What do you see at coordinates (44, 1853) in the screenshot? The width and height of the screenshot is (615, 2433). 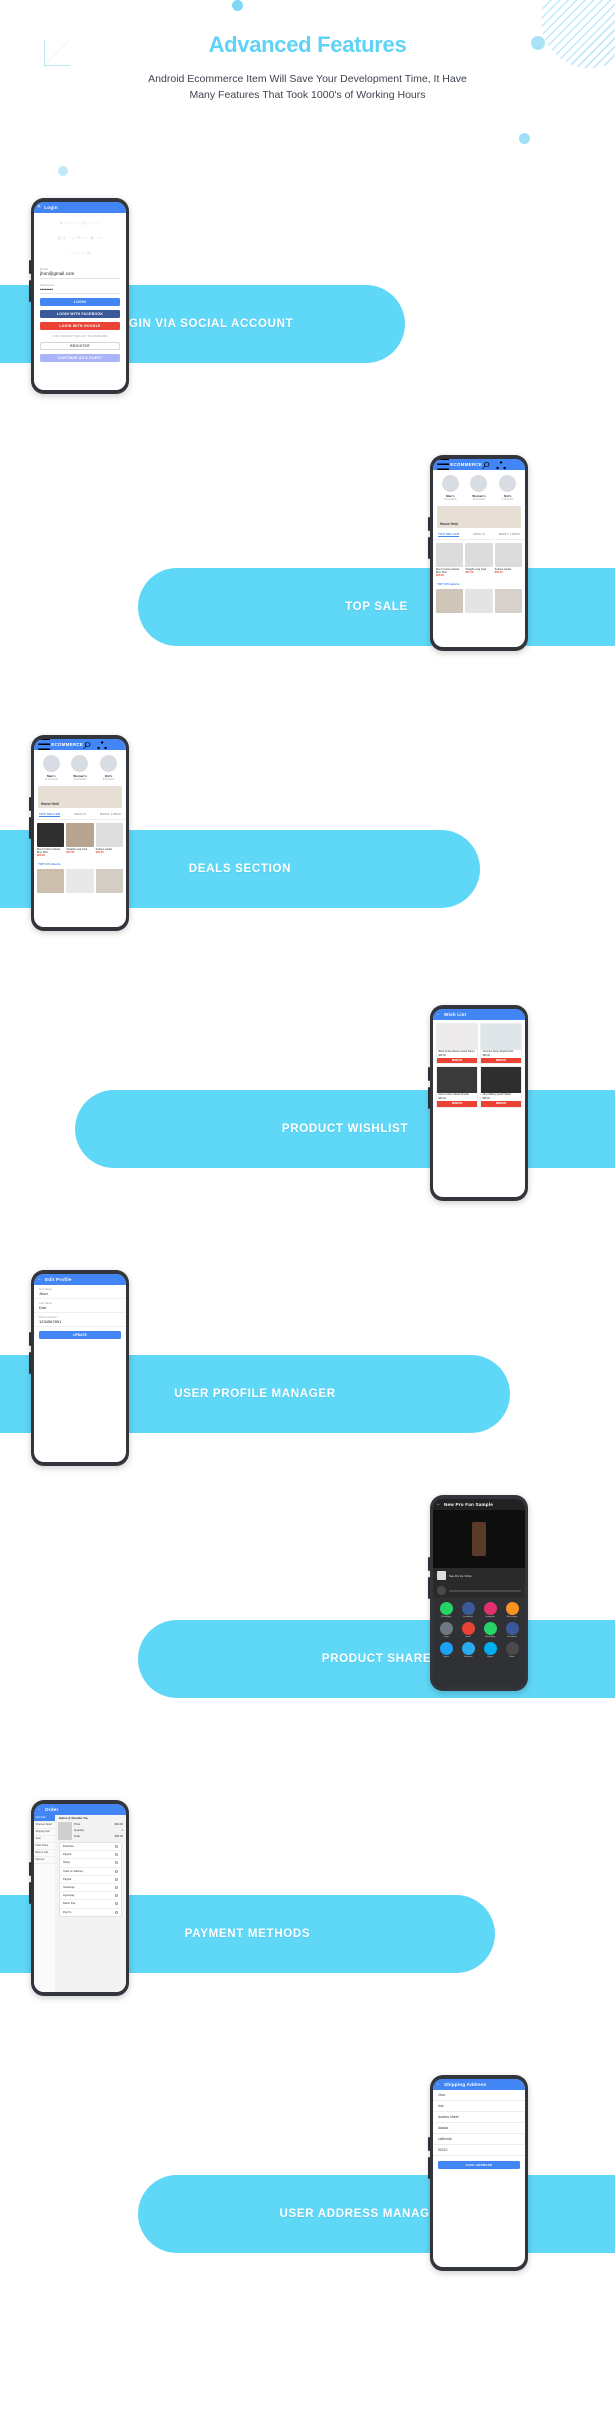 I see `rail-item-back-to-cart: Back to Cart` at bounding box center [44, 1853].